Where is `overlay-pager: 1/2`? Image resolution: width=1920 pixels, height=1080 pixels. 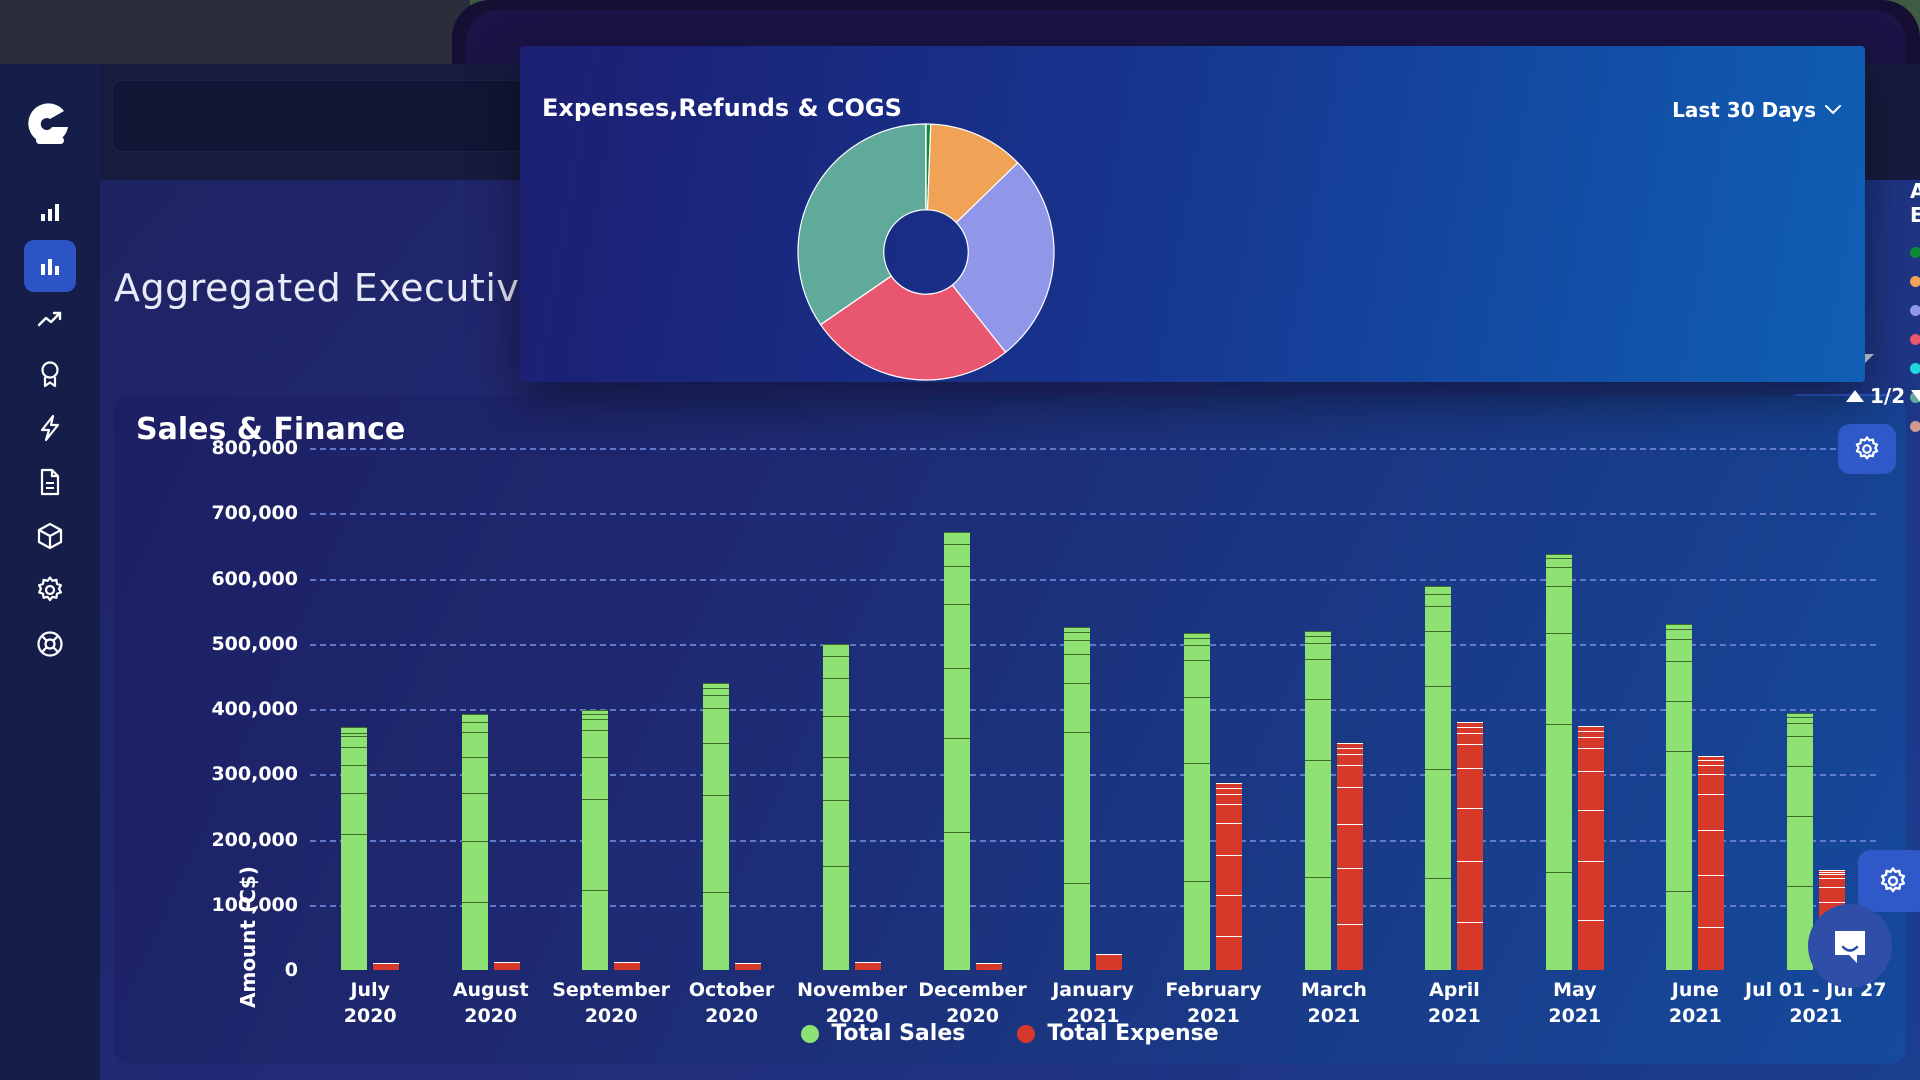
overlay-pager: 1/2 is located at coordinates (1883, 396).